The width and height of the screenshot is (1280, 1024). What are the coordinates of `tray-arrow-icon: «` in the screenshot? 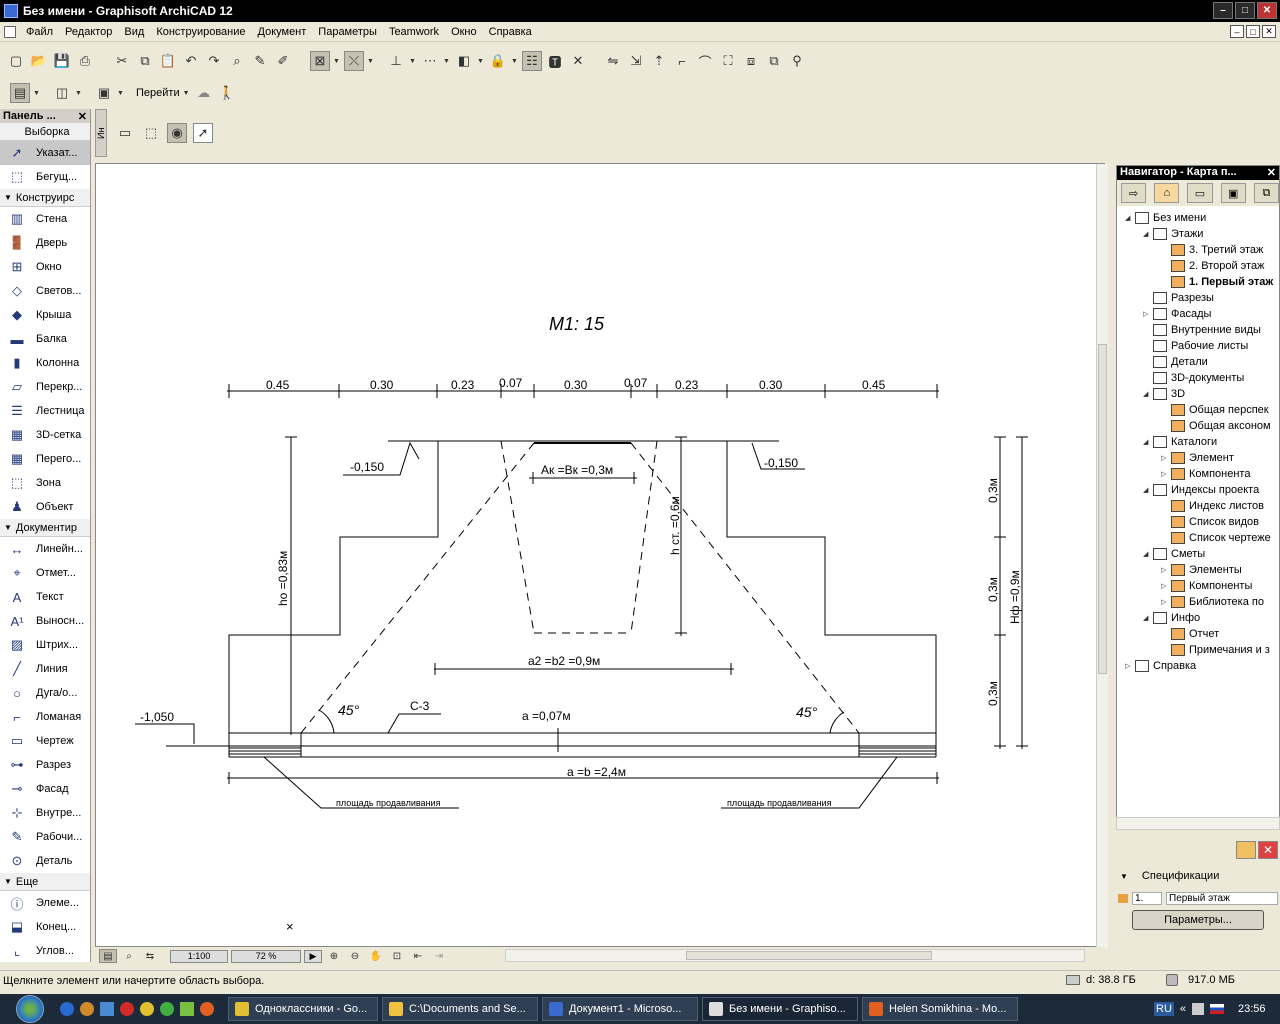 It's located at (1183, 1009).